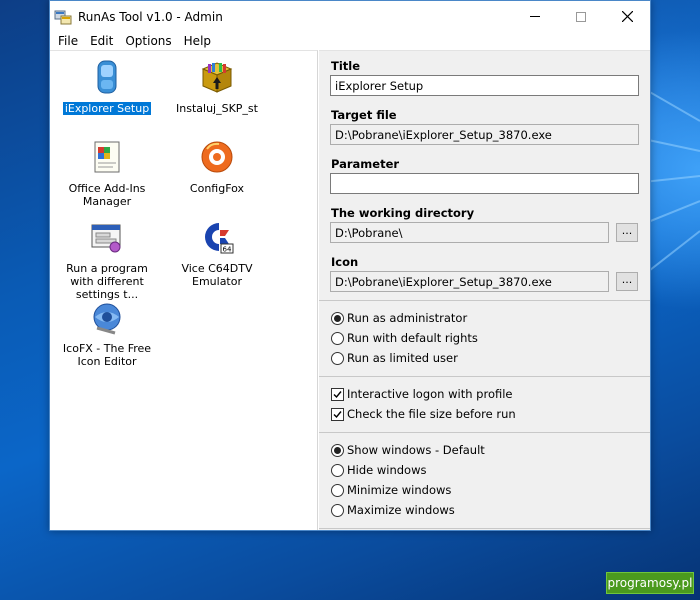 This screenshot has height=600, width=700. What do you see at coordinates (650, 583) in the screenshot?
I see `watermark: programosy.pl` at bounding box center [650, 583].